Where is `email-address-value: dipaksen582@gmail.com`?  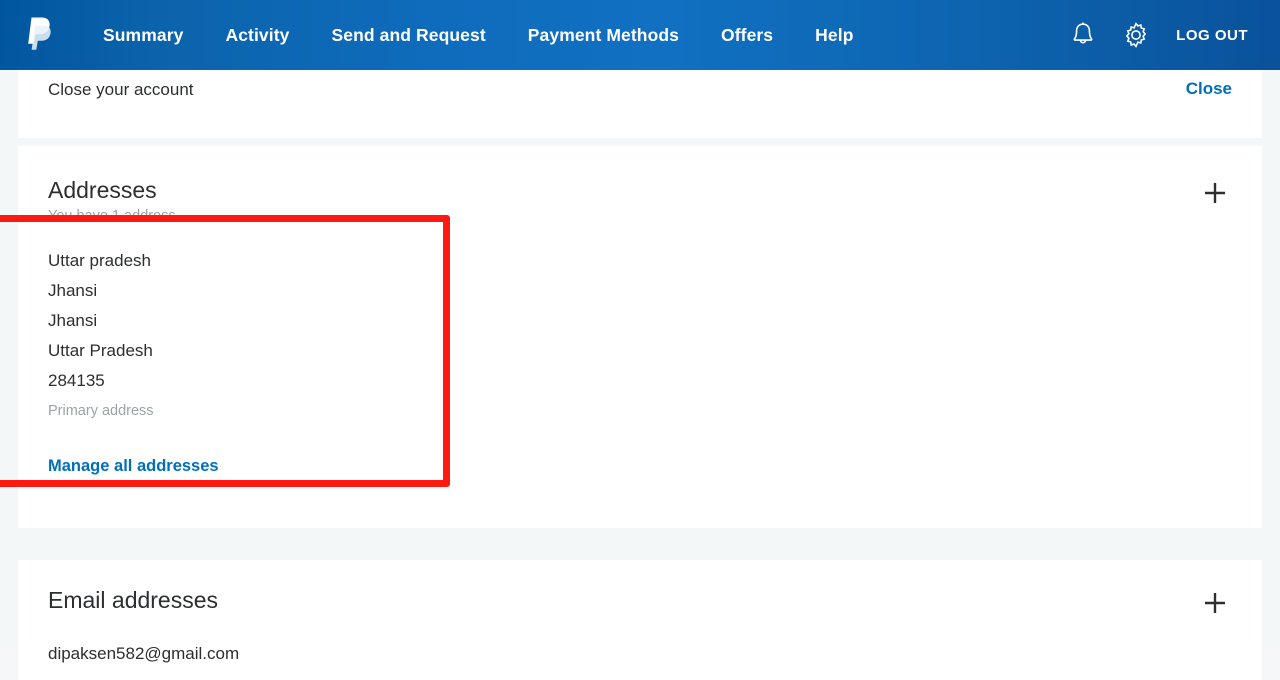
email-address-value: dipaksen582@gmail.com is located at coordinates (144, 653).